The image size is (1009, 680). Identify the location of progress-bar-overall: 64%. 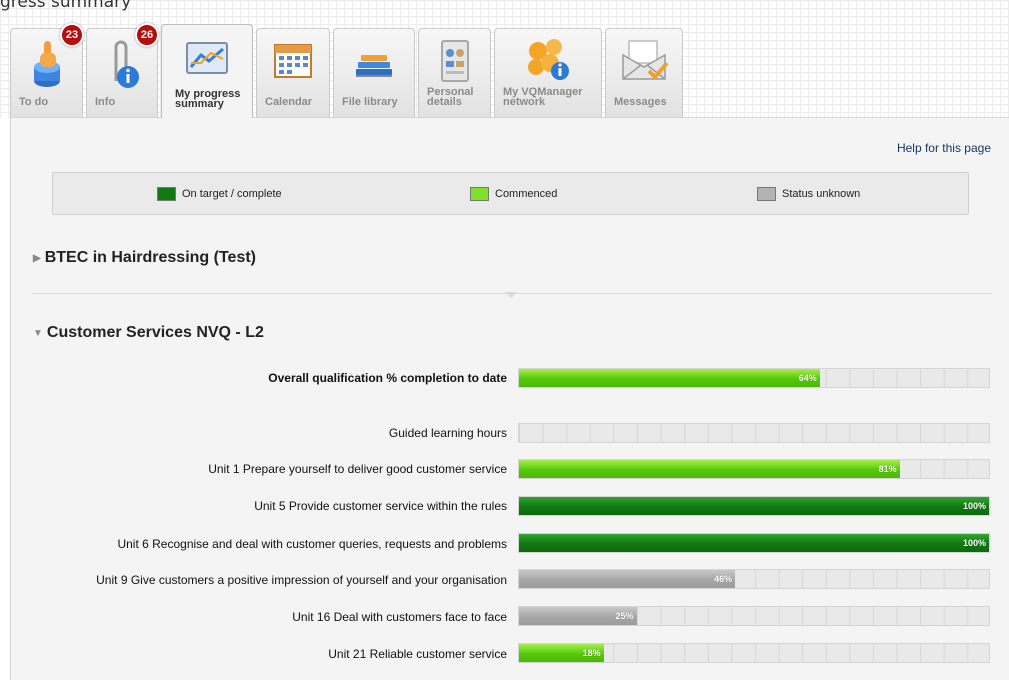
(754, 378).